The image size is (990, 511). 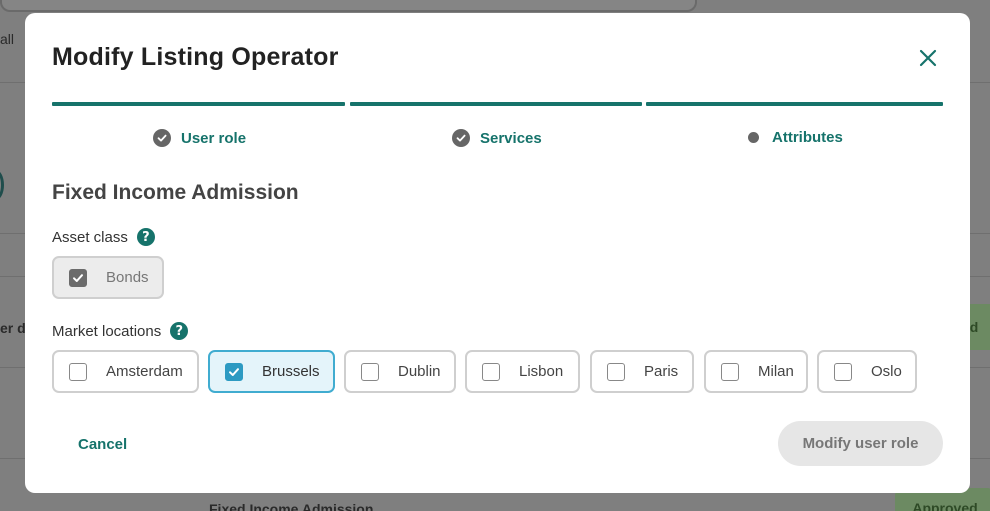 I want to click on section-title: Fixed Income Admission, so click(x=175, y=192).